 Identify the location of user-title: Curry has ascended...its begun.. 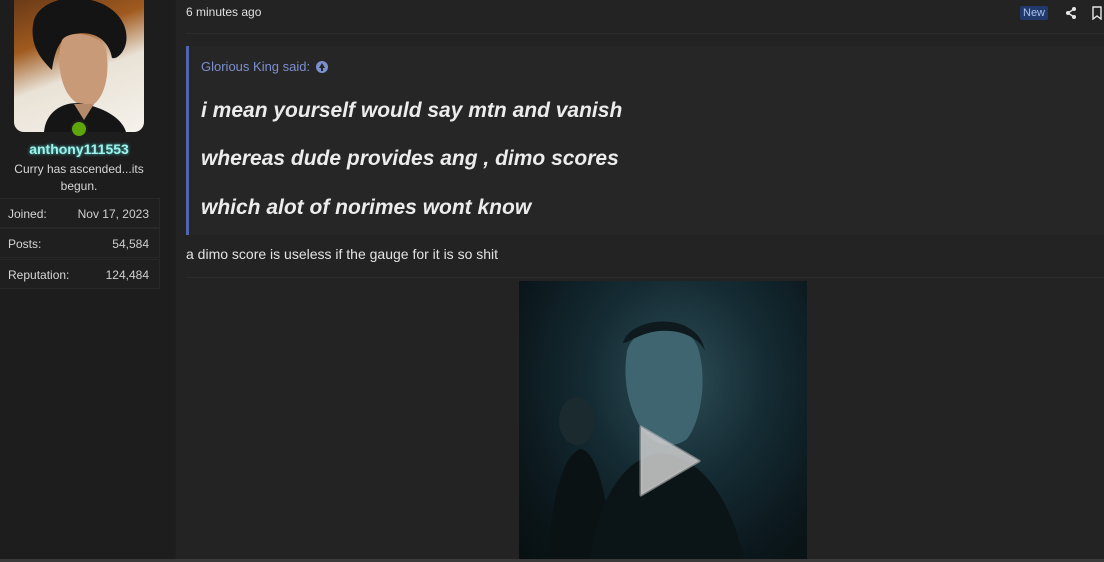
(79, 177).